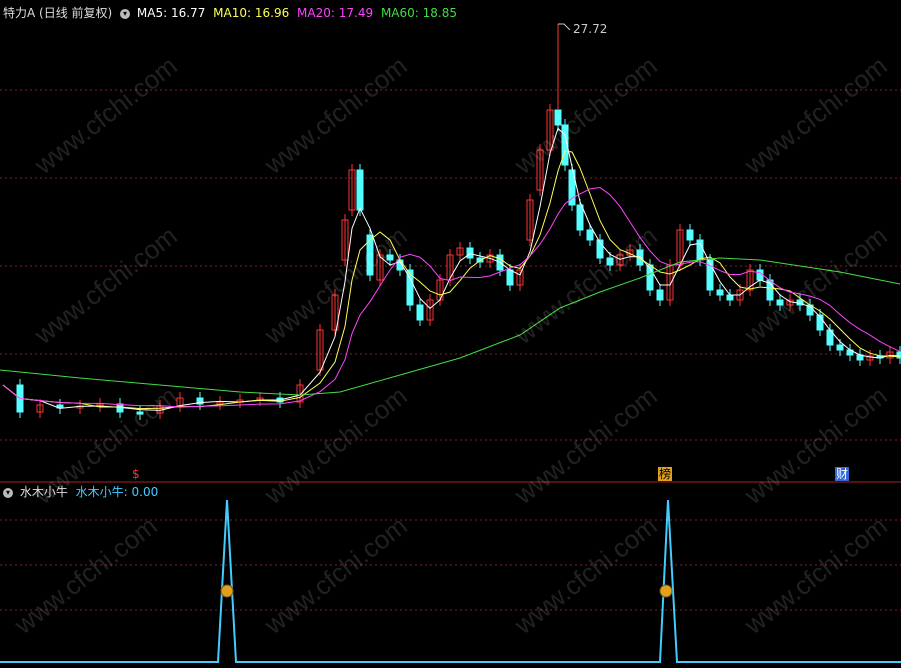 Image resolution: width=901 pixels, height=668 pixels. Describe the element at coordinates (356, 13) in the screenshot. I see `ma20-value: 17.49` at that location.